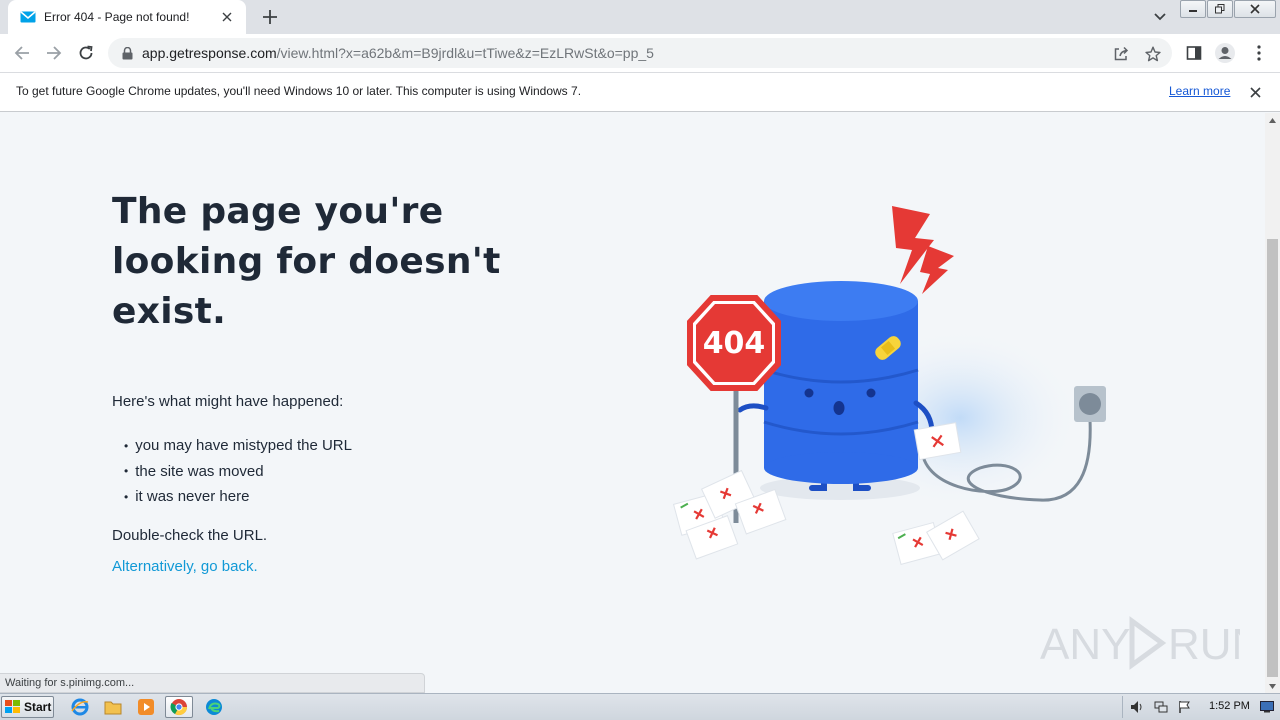  I want to click on restore-button, so click(1220, 9).